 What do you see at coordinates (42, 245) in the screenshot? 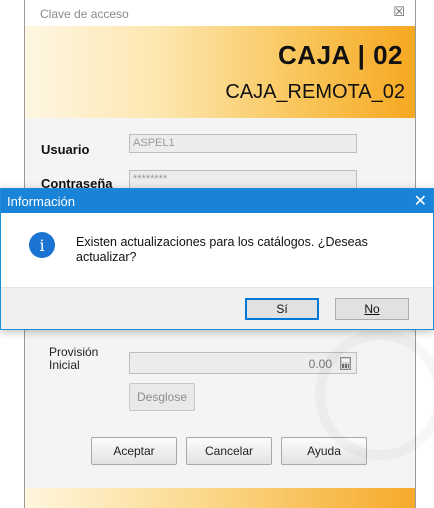
I see `info-icon: i` at bounding box center [42, 245].